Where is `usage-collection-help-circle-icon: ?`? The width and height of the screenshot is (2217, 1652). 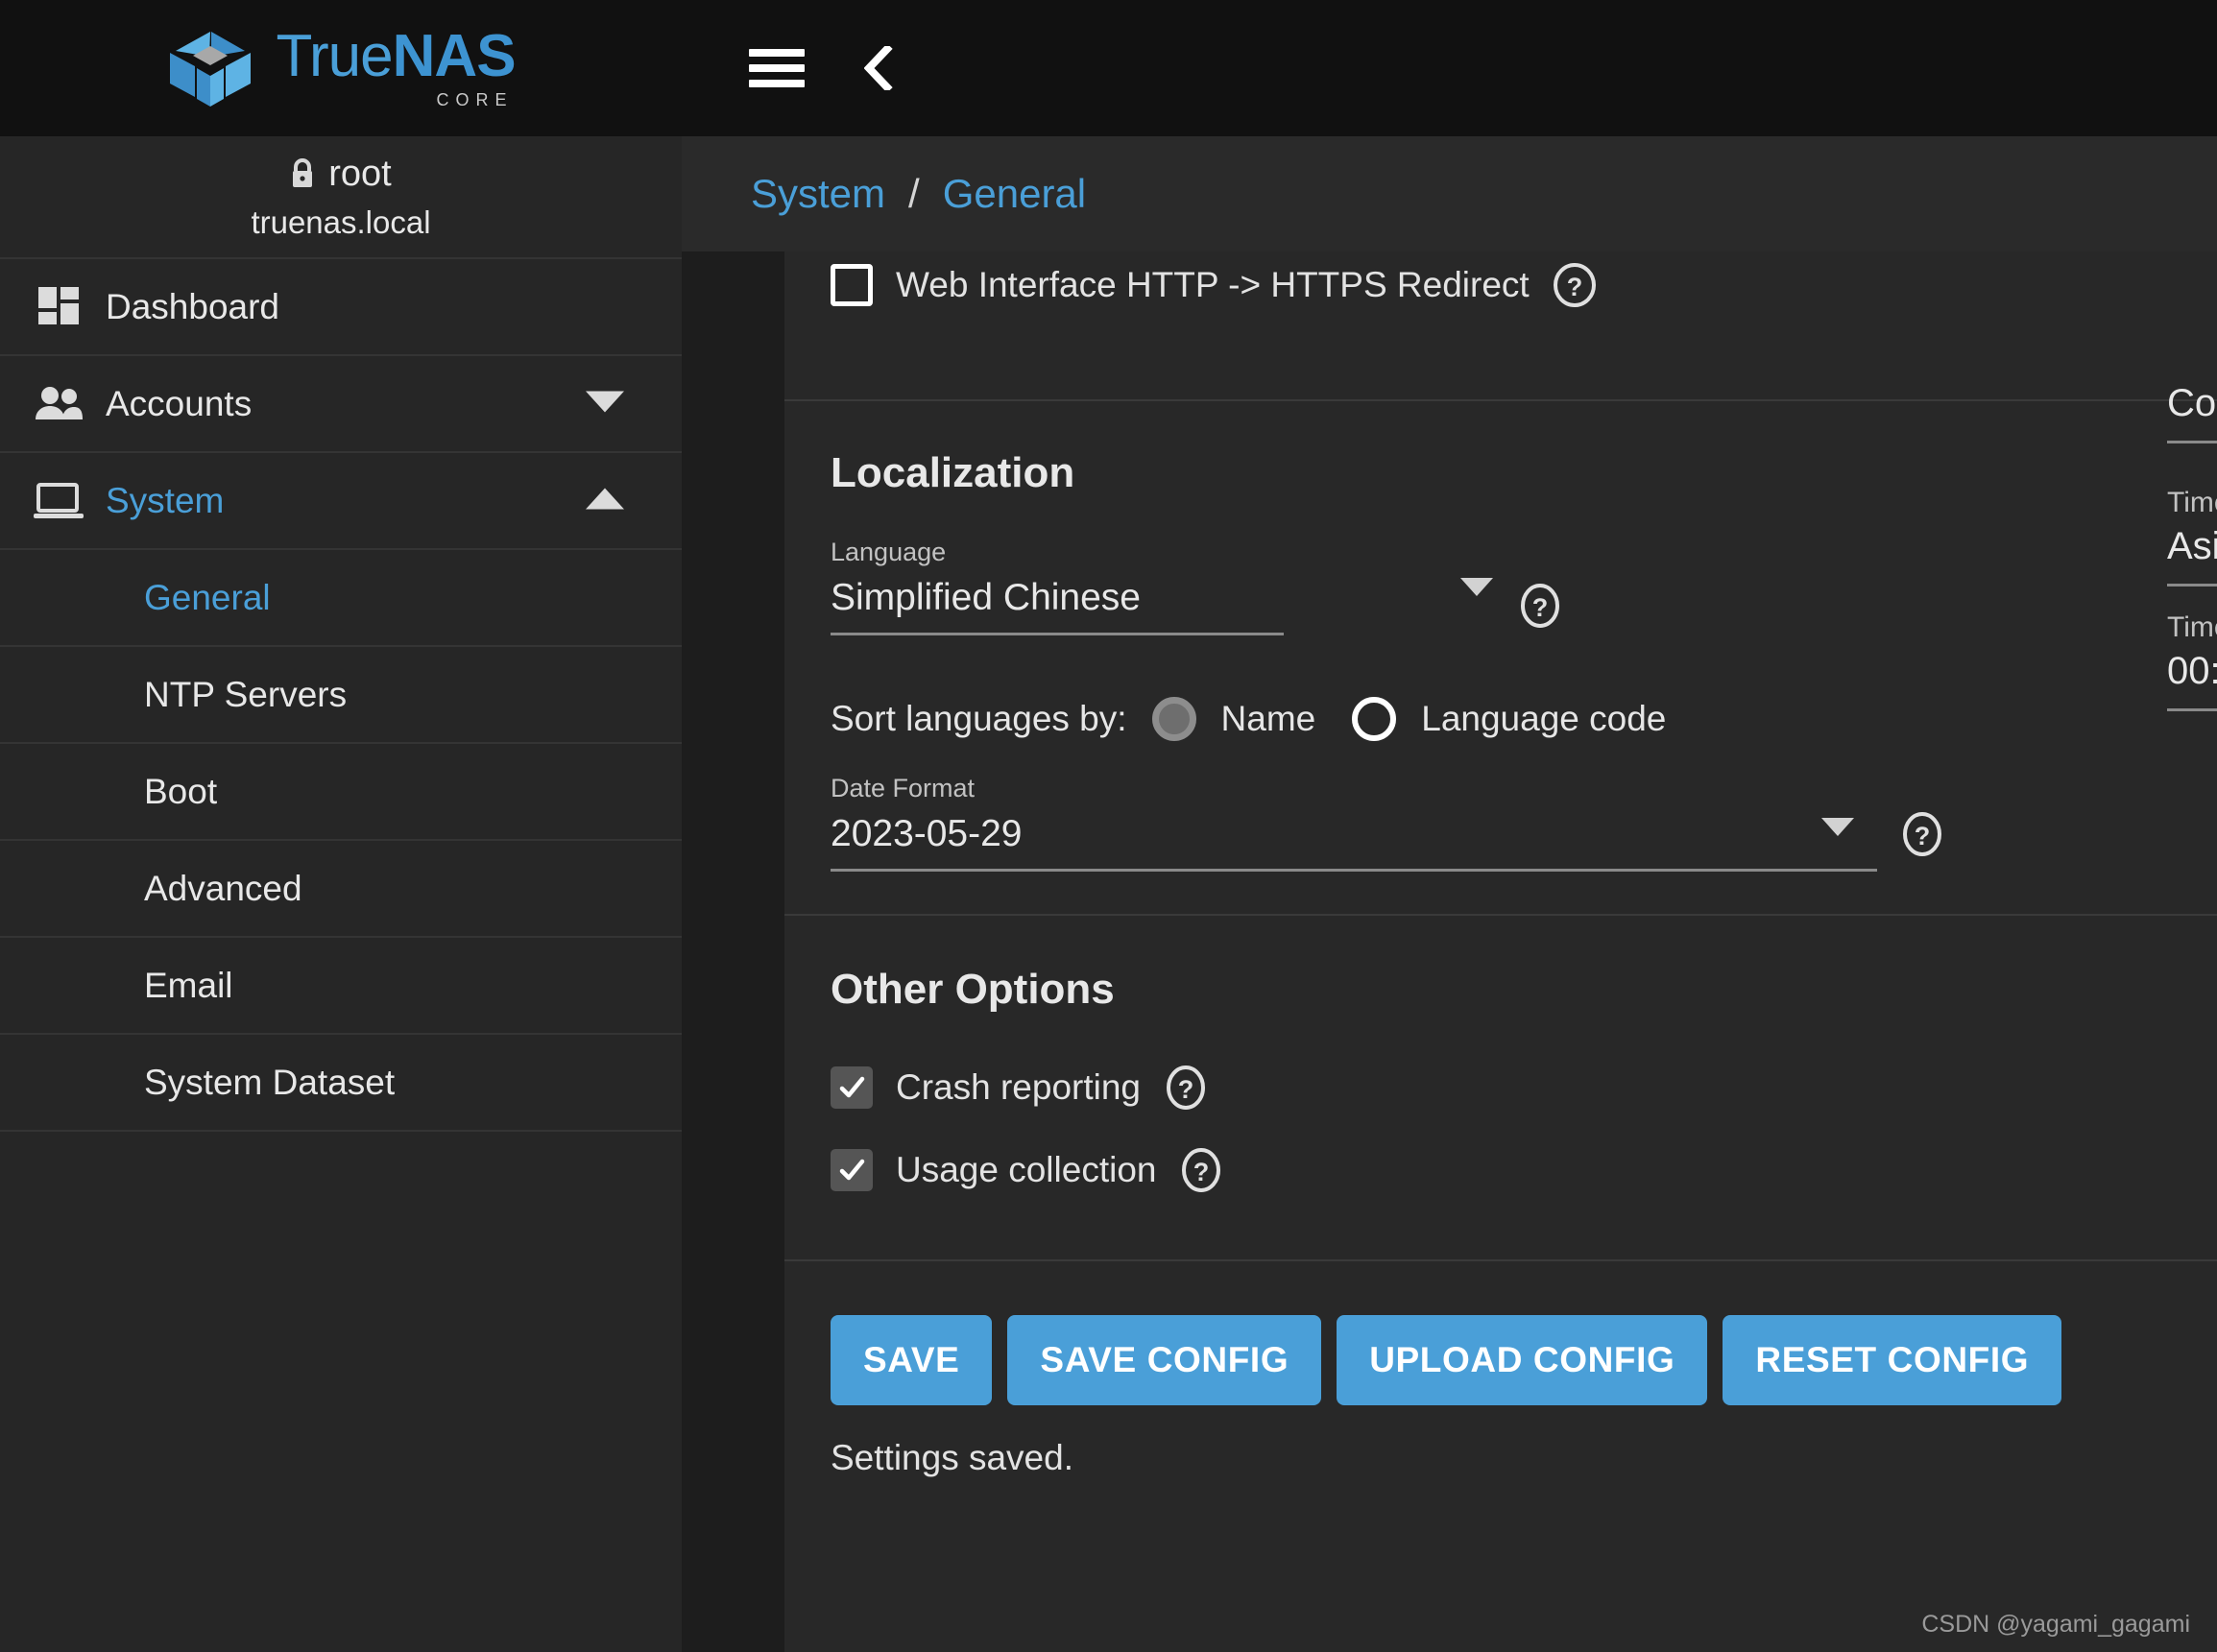
usage-collection-help-circle-icon: ? is located at coordinates (1201, 1170).